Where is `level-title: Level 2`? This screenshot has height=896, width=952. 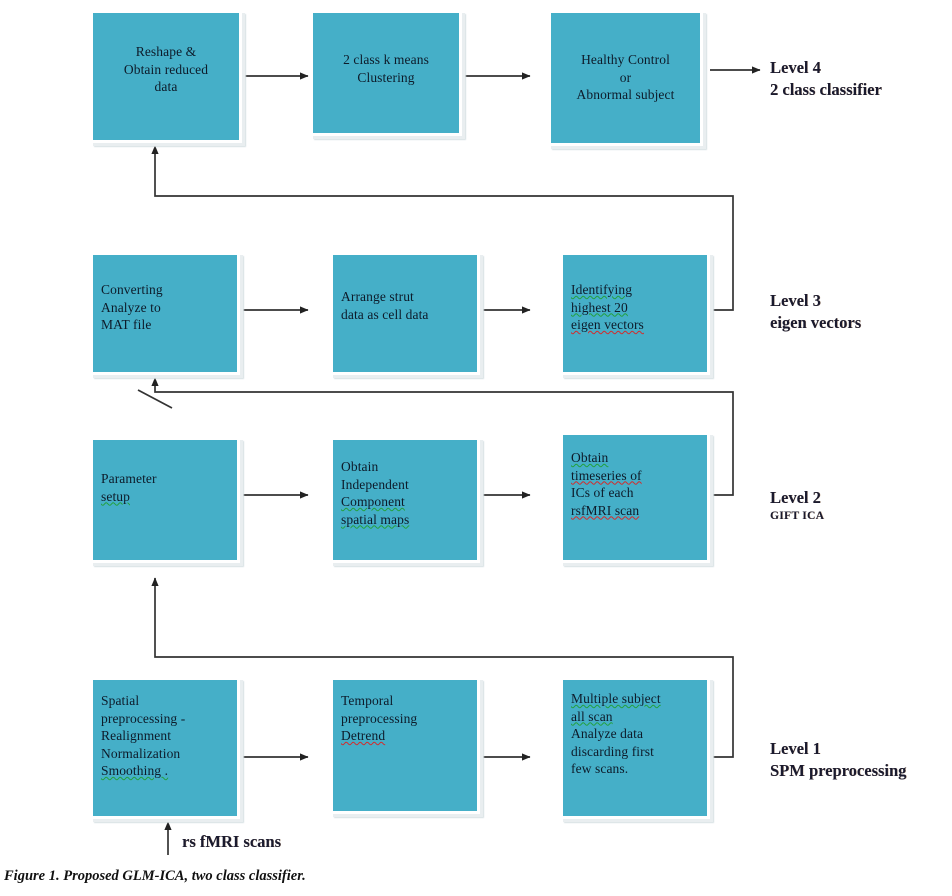 level-title: Level 2 is located at coordinates (795, 497).